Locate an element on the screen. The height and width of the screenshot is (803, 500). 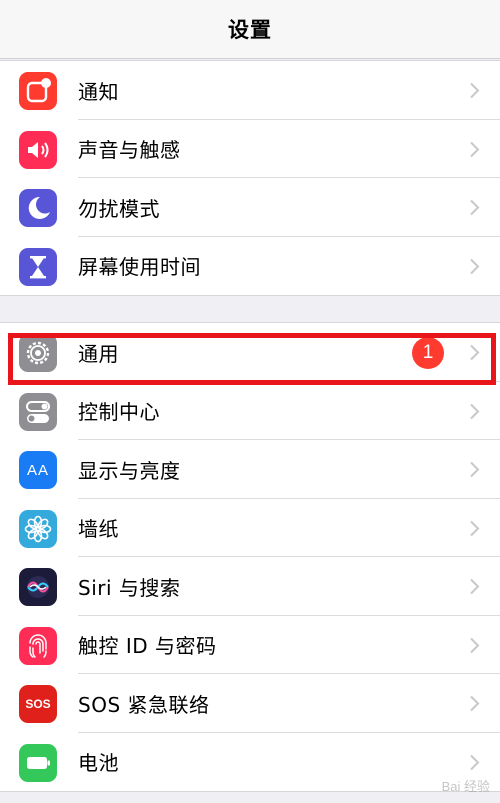
text-size-icon: AA is located at coordinates (38, 470).